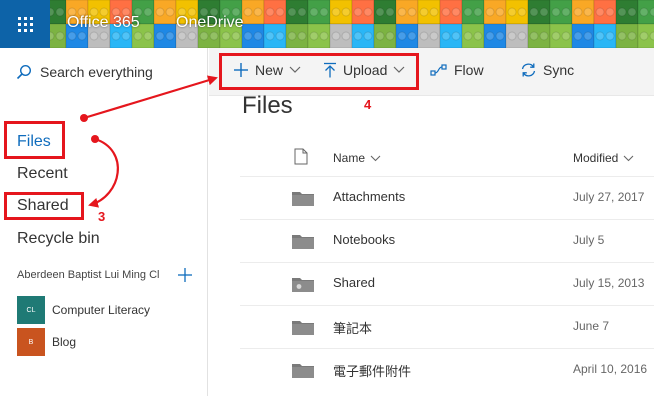  What do you see at coordinates (609, 283) in the screenshot?
I see `file-modified: July 15, 2013` at bounding box center [609, 283].